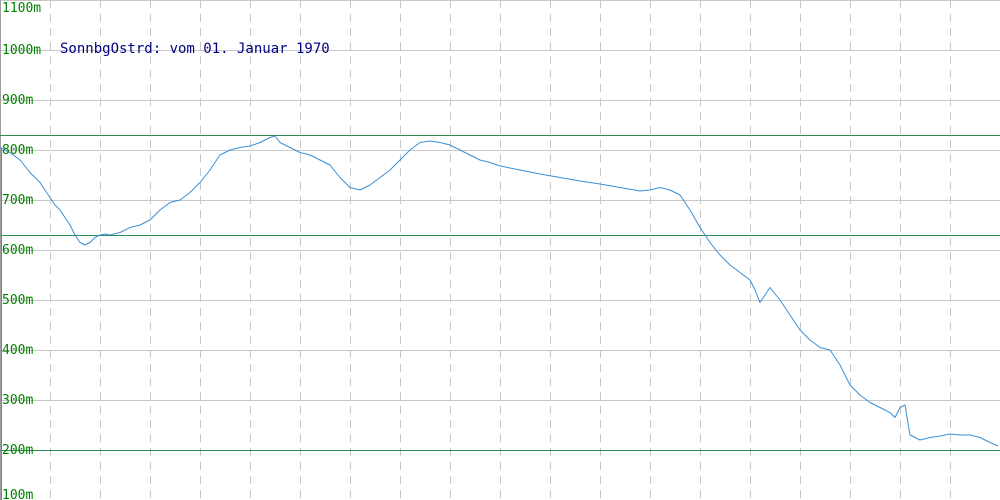 This screenshot has height=500, width=1000. Describe the element at coordinates (195, 49) in the screenshot. I see `chart-title: SonnbgOstrd: vom 01. Januar 1970` at that location.